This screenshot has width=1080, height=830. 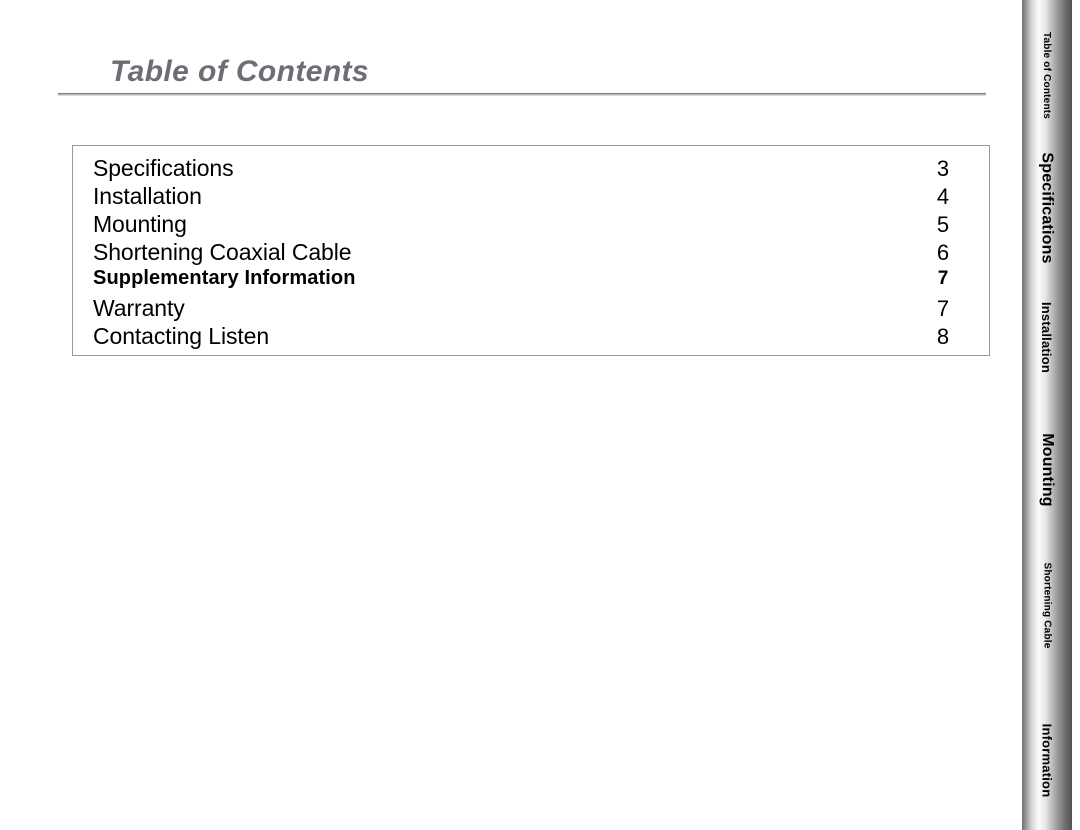 I want to click on side-tab-label: Table of Contents, so click(x=1047, y=75).